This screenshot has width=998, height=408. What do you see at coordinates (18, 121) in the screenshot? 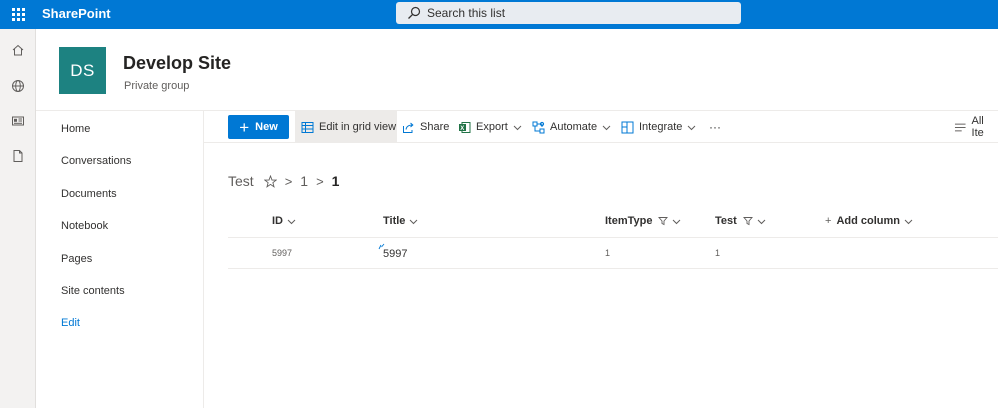
I see `news-icon` at bounding box center [18, 121].